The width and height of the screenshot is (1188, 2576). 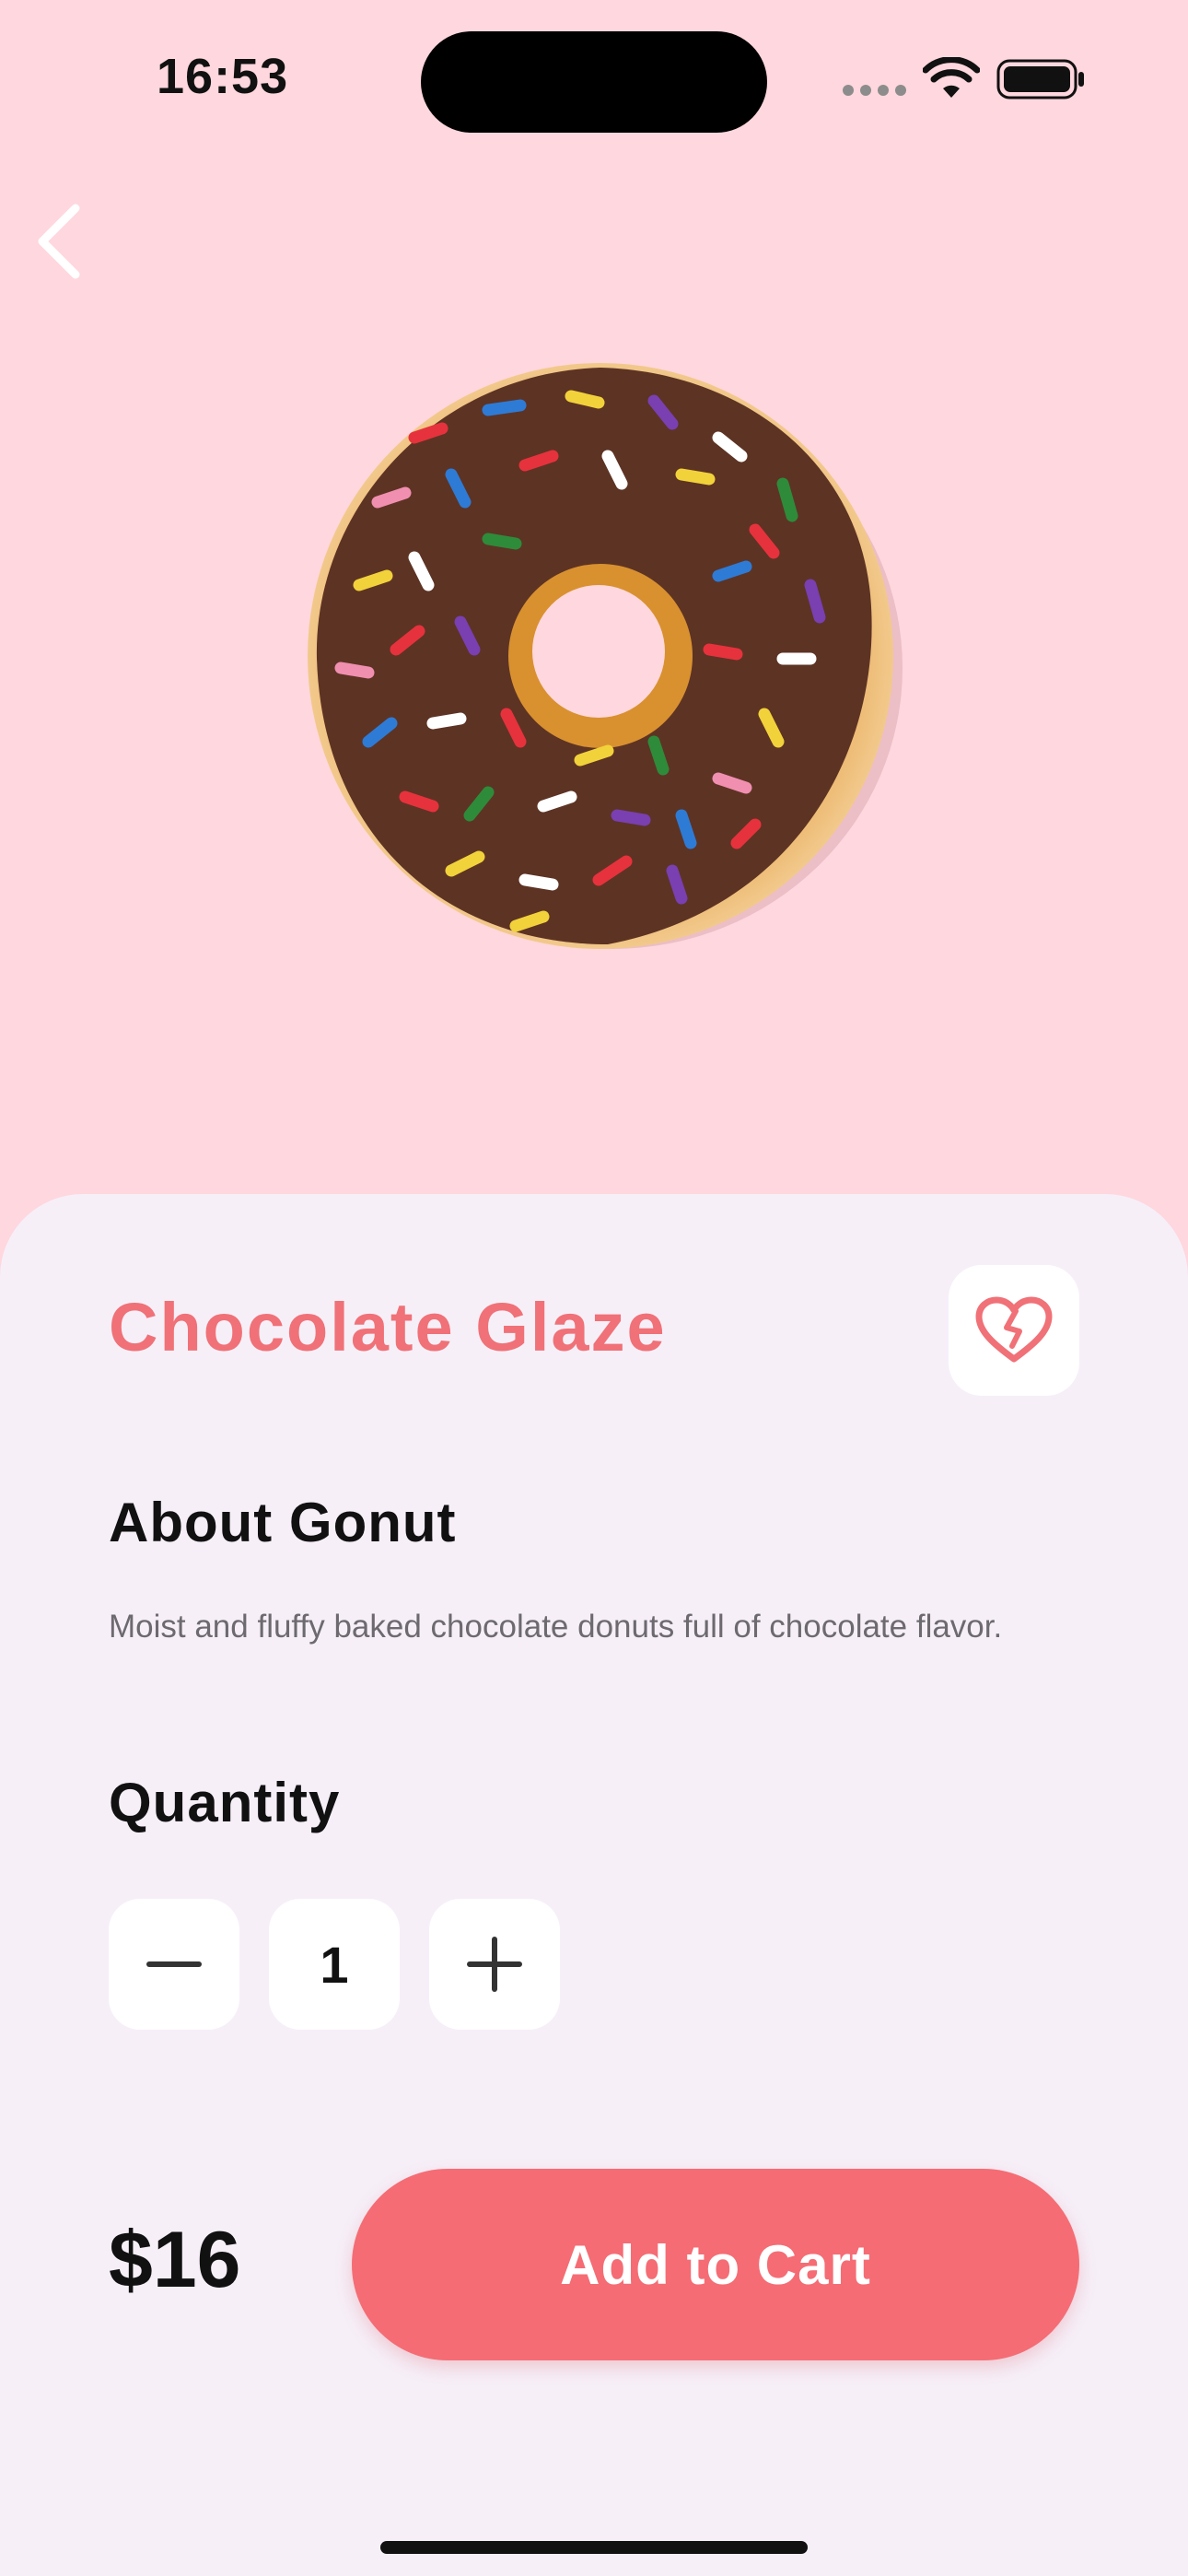 I want to click on plus-icon, so click(x=494, y=1964).